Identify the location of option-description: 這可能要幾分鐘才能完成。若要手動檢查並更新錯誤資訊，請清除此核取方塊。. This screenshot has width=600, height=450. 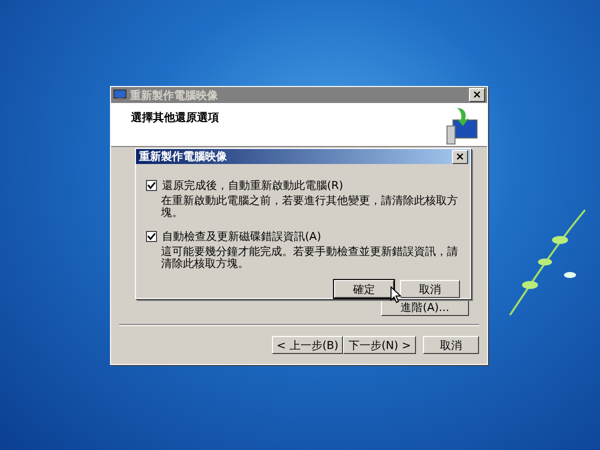
(309, 258).